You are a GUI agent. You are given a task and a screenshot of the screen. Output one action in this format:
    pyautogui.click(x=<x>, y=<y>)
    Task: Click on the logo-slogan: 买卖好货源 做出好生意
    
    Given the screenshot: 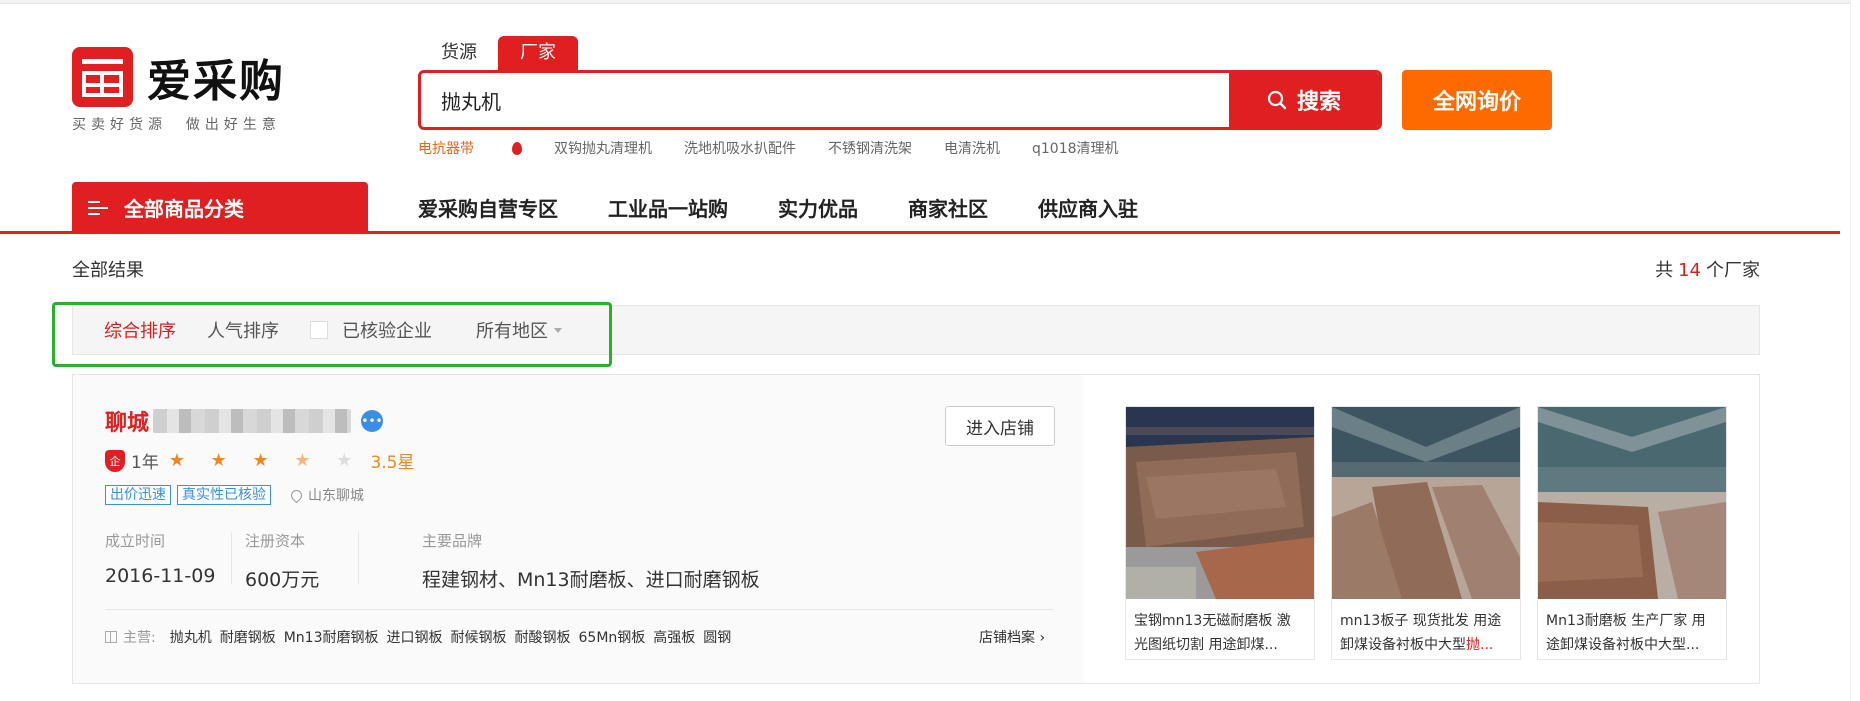 What is the action you would take?
    pyautogui.click(x=176, y=125)
    